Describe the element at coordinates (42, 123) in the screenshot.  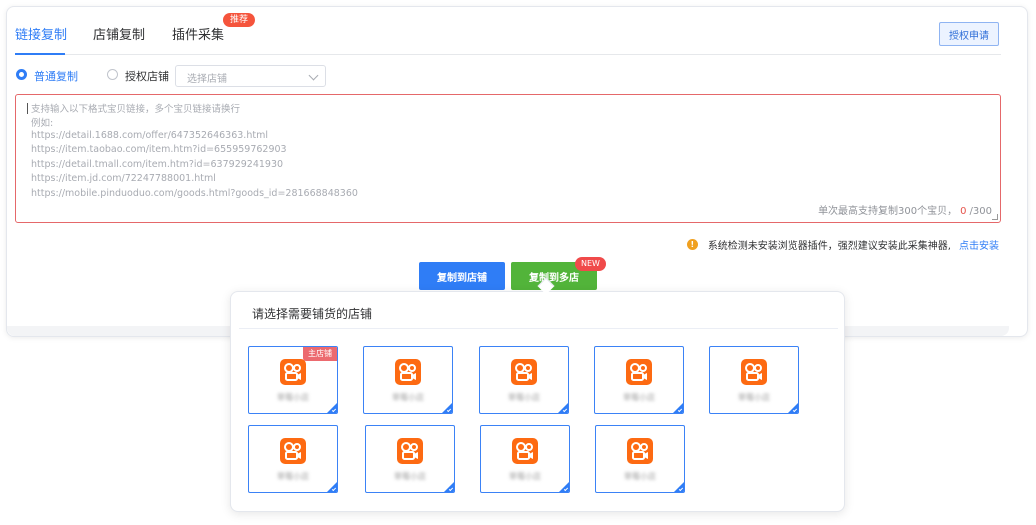
I see `placeholder-line: 例如:` at that location.